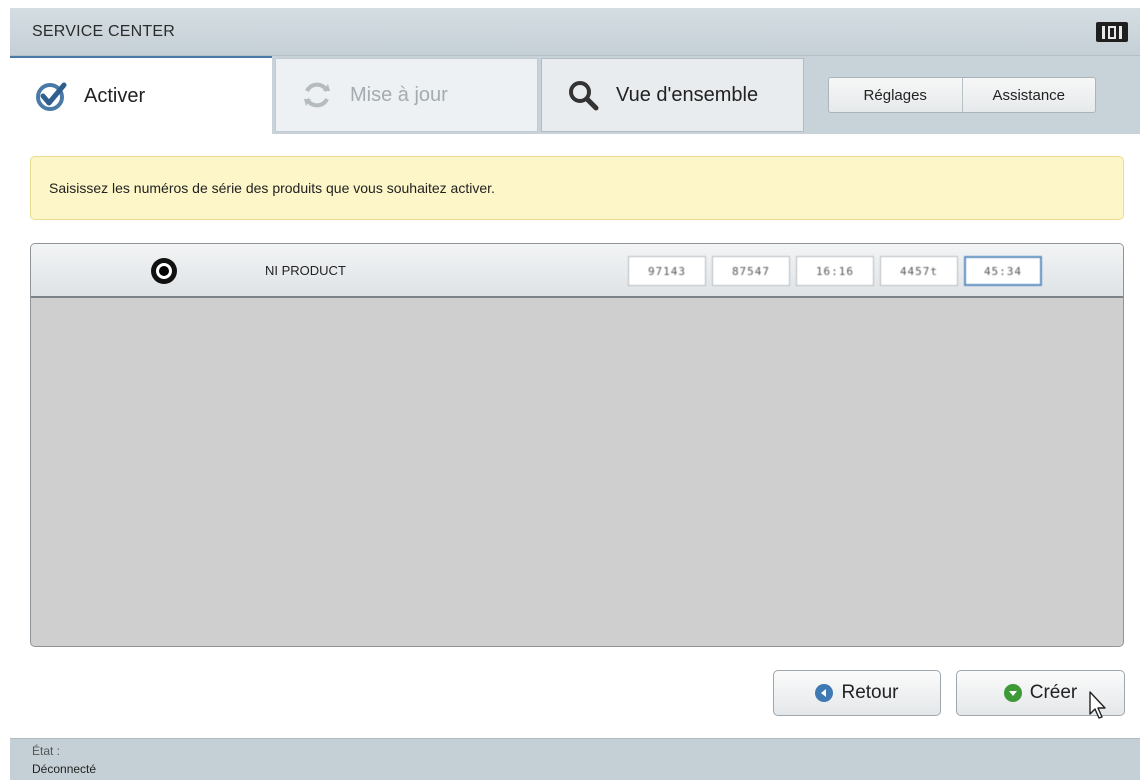 Image resolution: width=1148 pixels, height=784 pixels. Describe the element at coordinates (824, 693) in the screenshot. I see `back-arrow-icon` at that location.